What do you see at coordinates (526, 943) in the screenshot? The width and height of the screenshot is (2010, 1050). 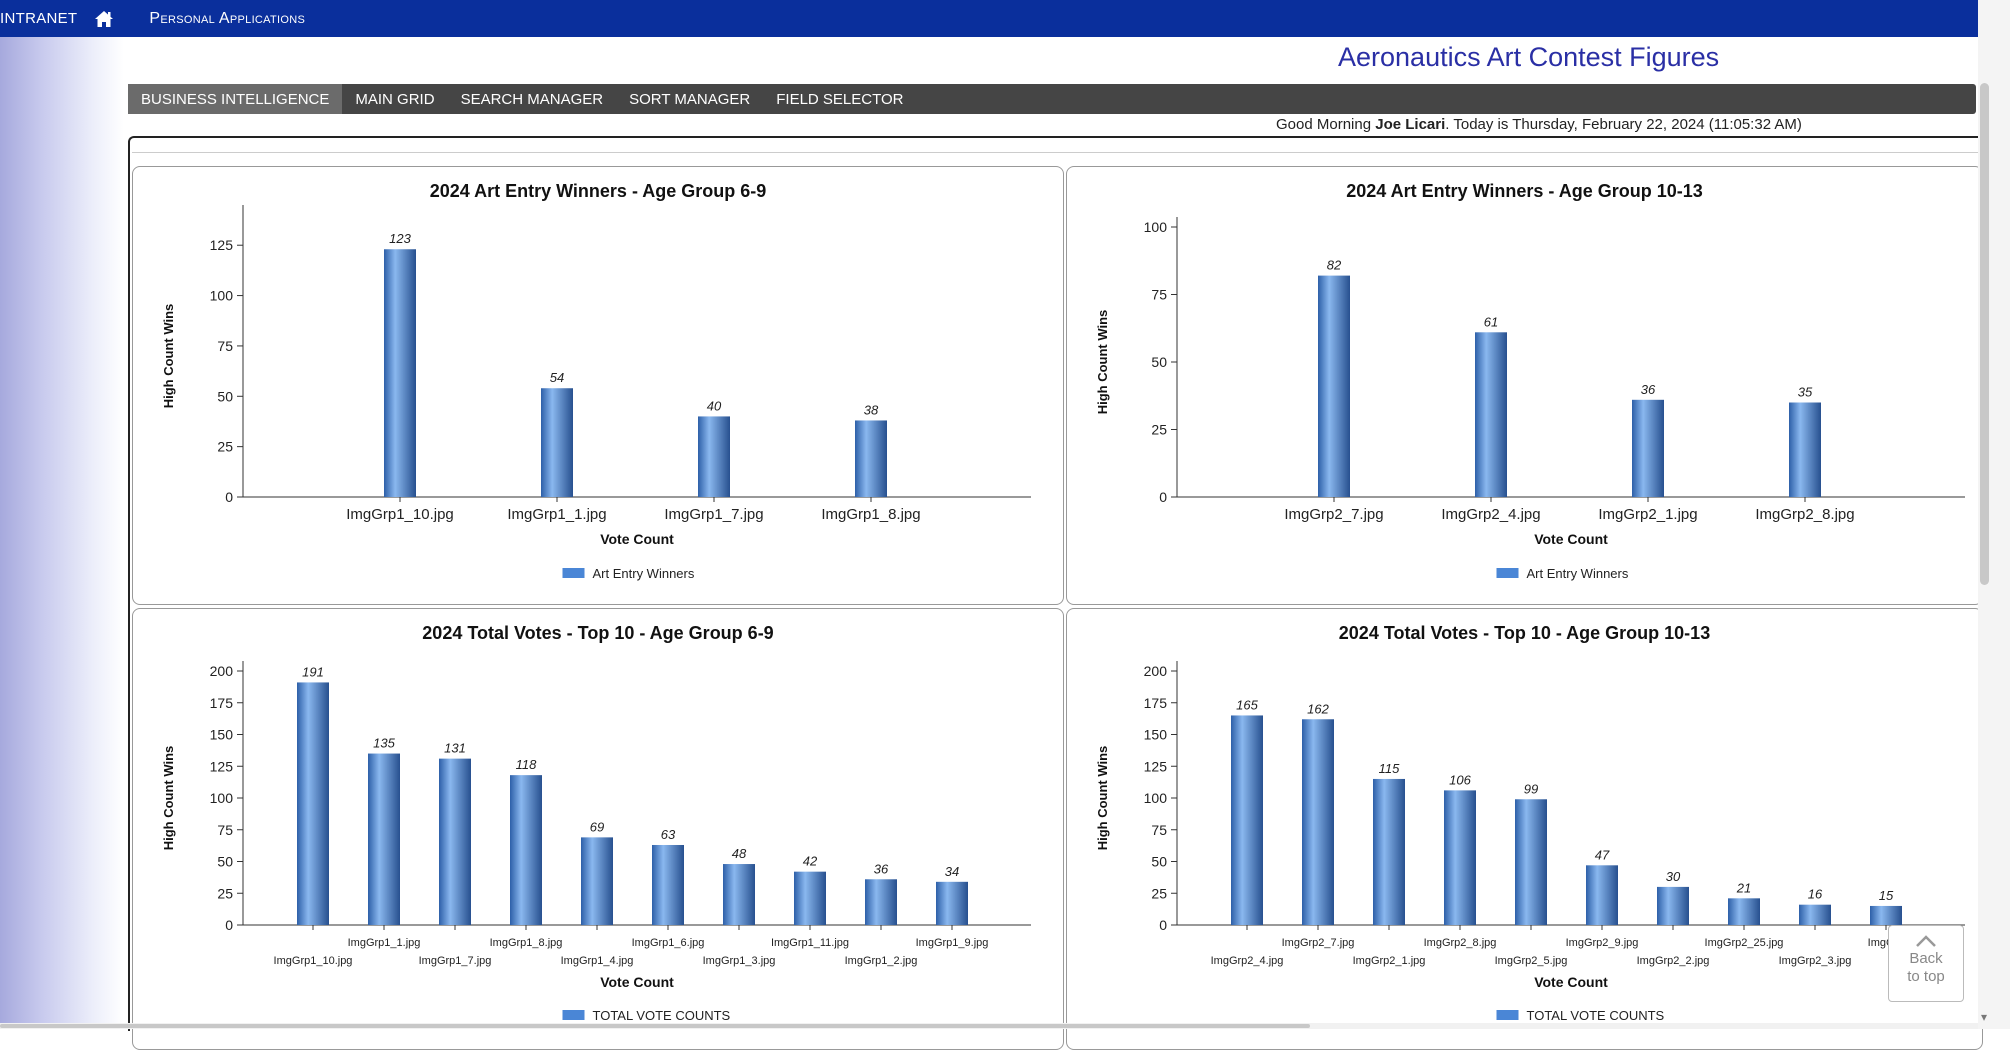 I see `x-tick-label: ImgGrp1_8.jpg` at bounding box center [526, 943].